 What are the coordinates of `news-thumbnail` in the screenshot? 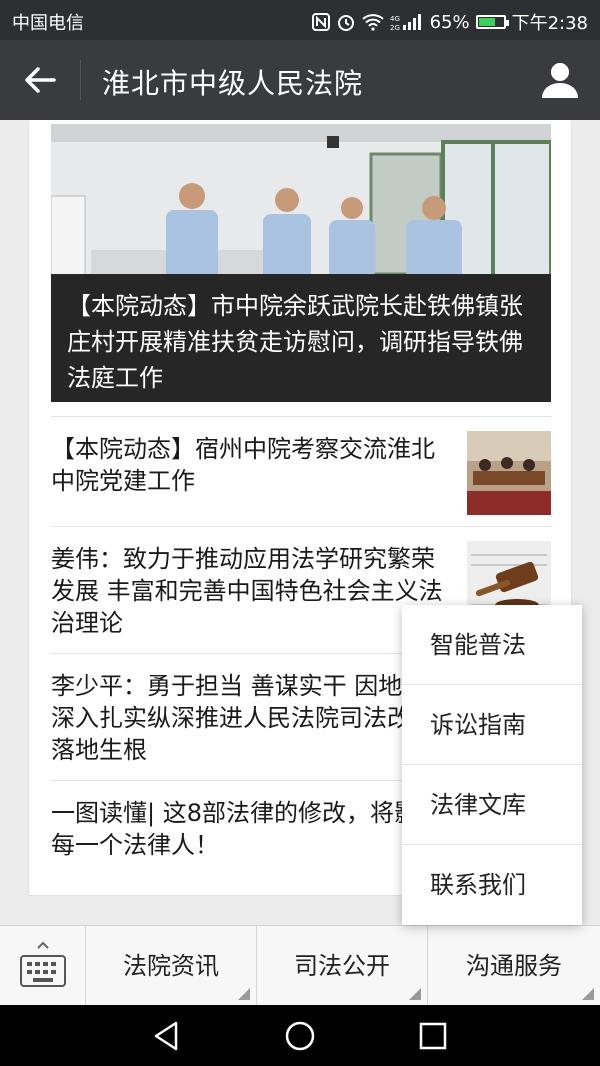 It's located at (509, 473).